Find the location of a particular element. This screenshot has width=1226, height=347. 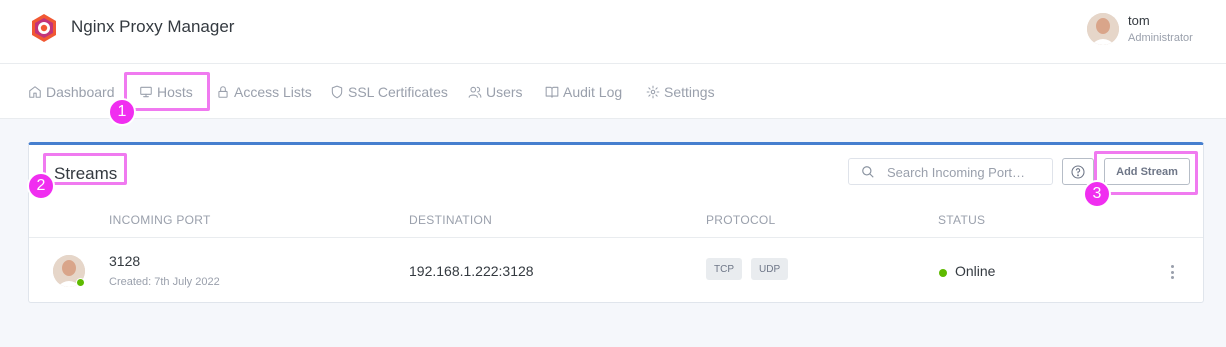

status-text: Online is located at coordinates (975, 271).